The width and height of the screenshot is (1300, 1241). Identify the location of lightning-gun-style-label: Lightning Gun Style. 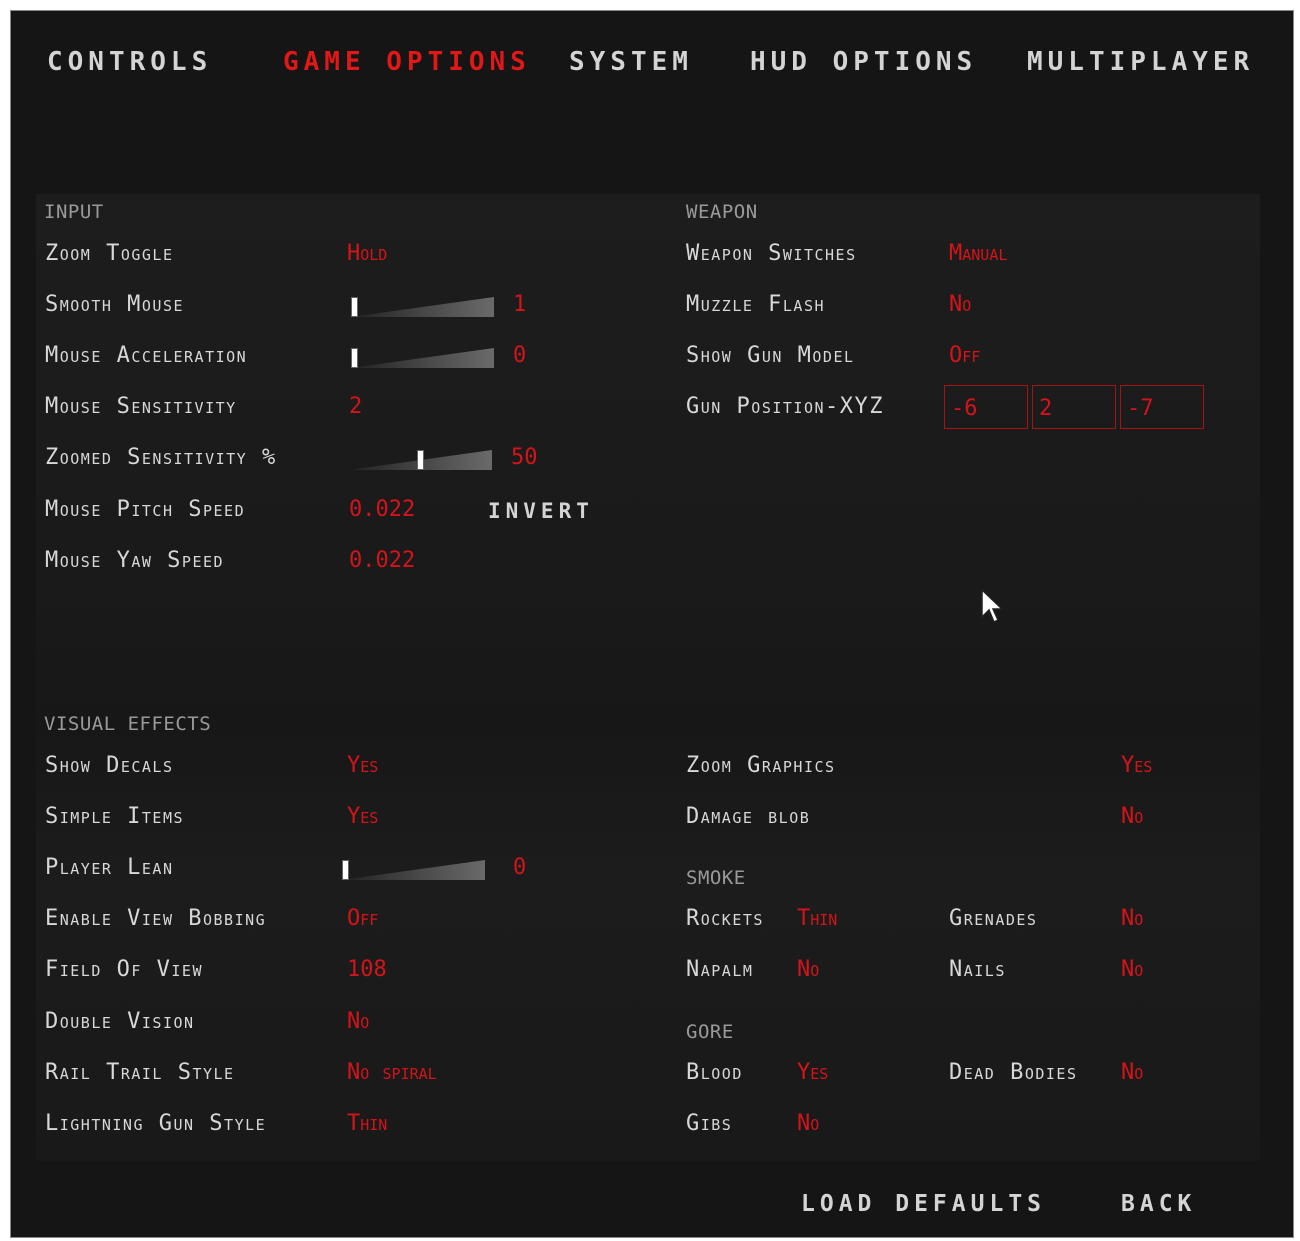
(156, 1123).